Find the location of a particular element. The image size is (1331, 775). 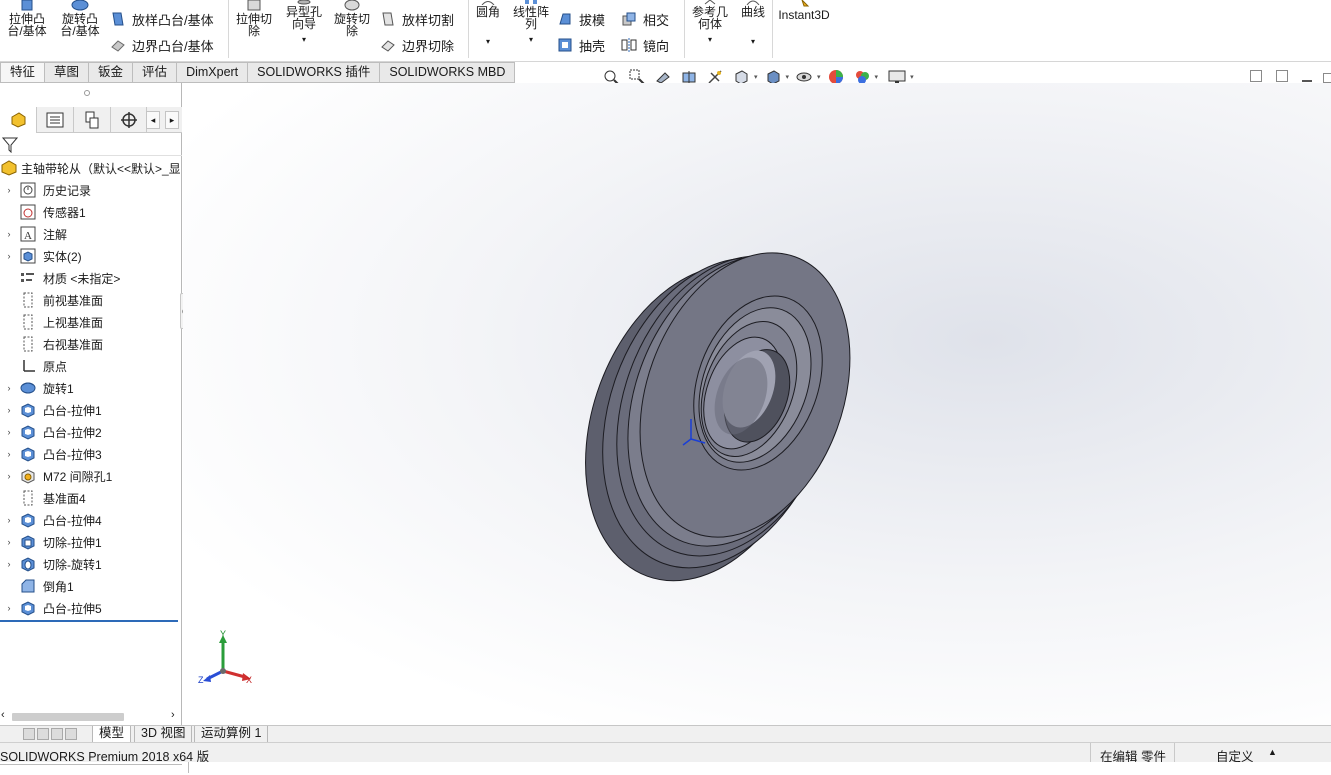

feature-node: › A 注解 is located at coordinates (90, 234).